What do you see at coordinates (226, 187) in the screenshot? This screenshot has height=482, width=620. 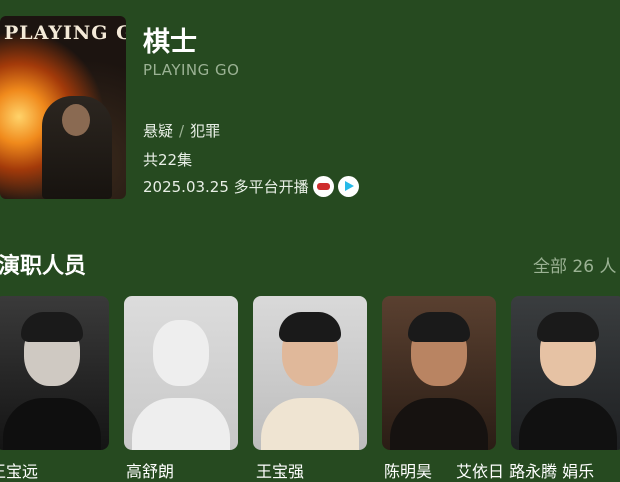 I see `release-text: 2025.03.25 多平台开播` at bounding box center [226, 187].